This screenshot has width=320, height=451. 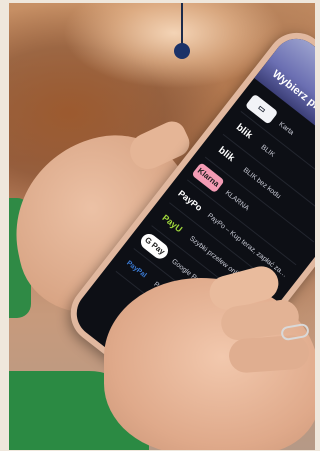 What do you see at coordinates (269, 354) in the screenshot?
I see `right-finger` at bounding box center [269, 354].